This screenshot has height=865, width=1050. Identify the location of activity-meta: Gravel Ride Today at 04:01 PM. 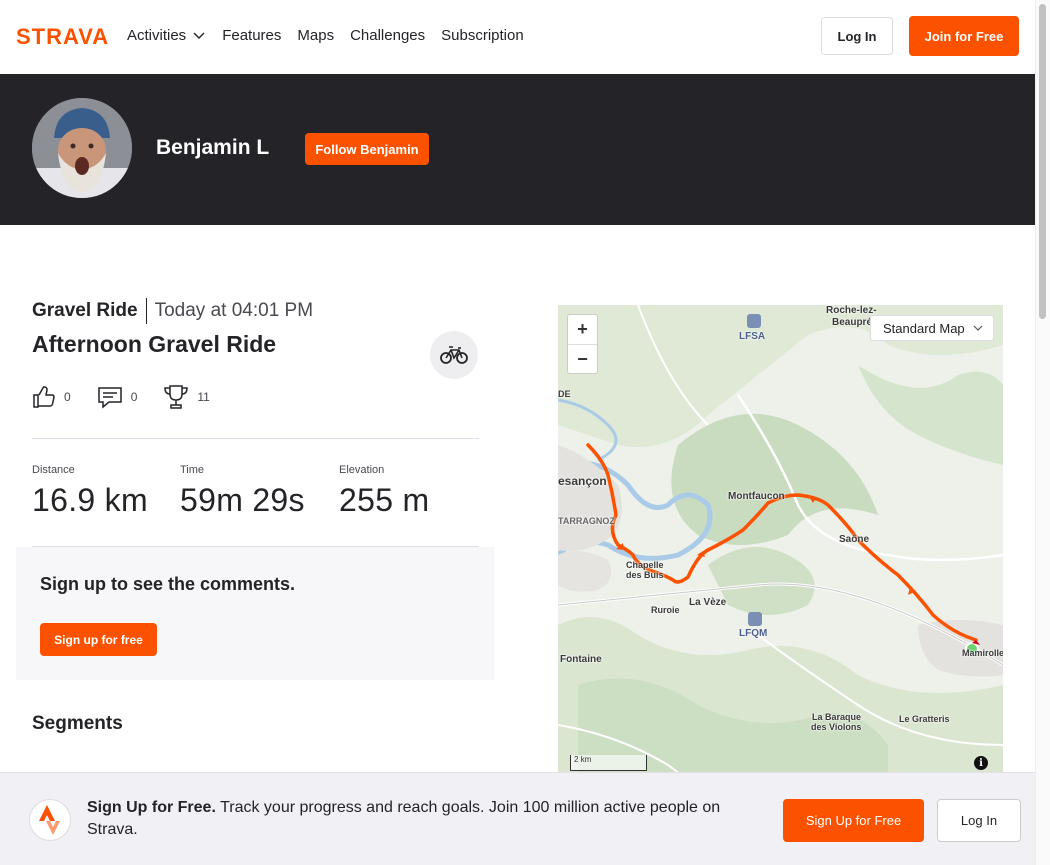
(172, 311).